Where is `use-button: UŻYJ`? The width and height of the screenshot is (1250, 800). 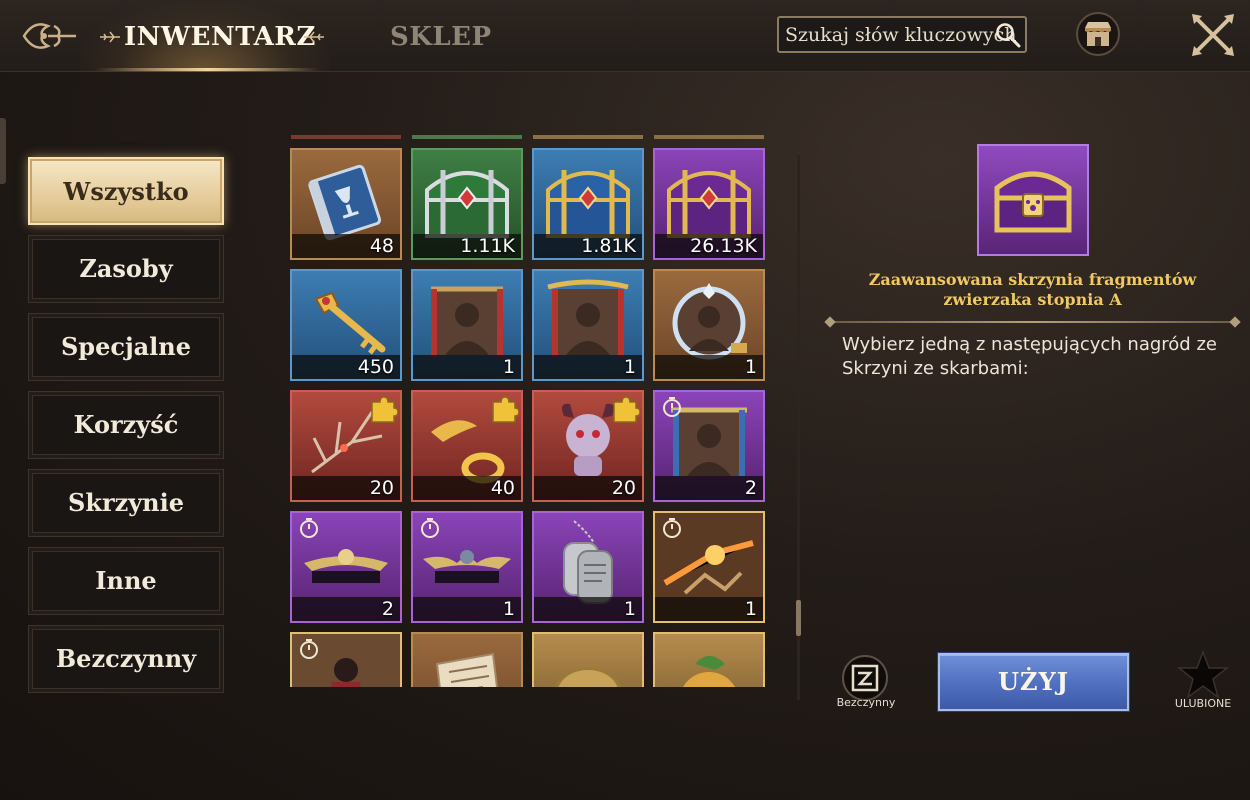 use-button: UŻYJ is located at coordinates (1033, 682).